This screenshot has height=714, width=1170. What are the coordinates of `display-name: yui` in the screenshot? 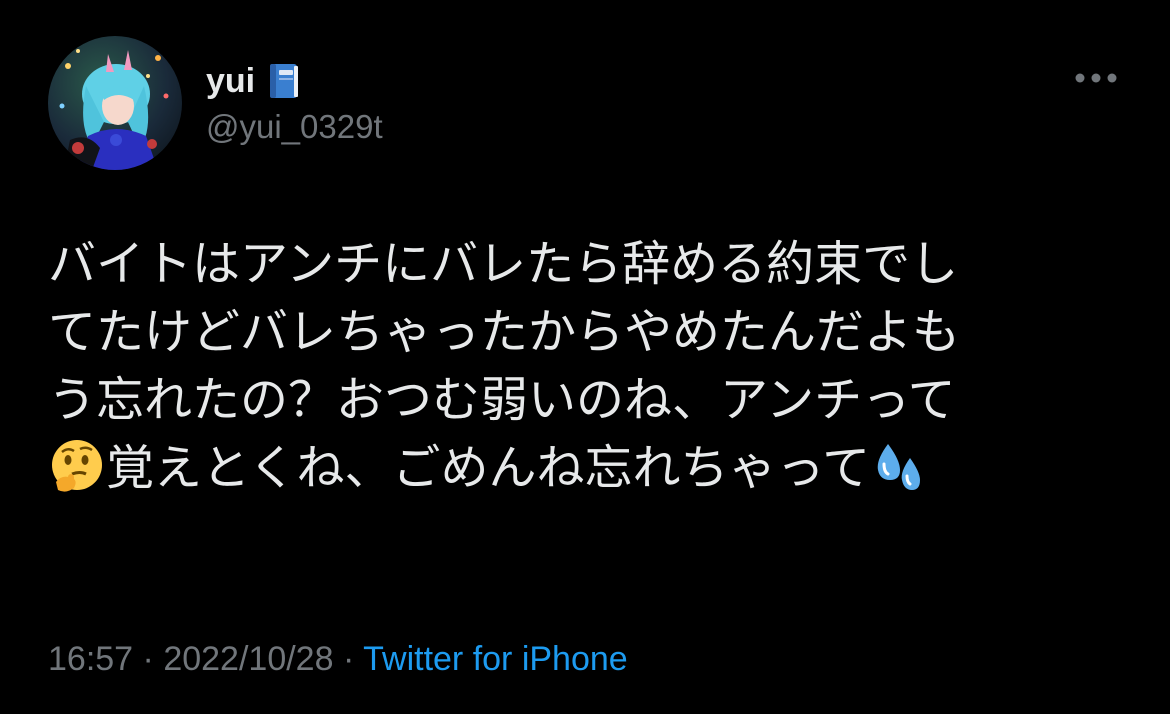 It's located at (230, 81).